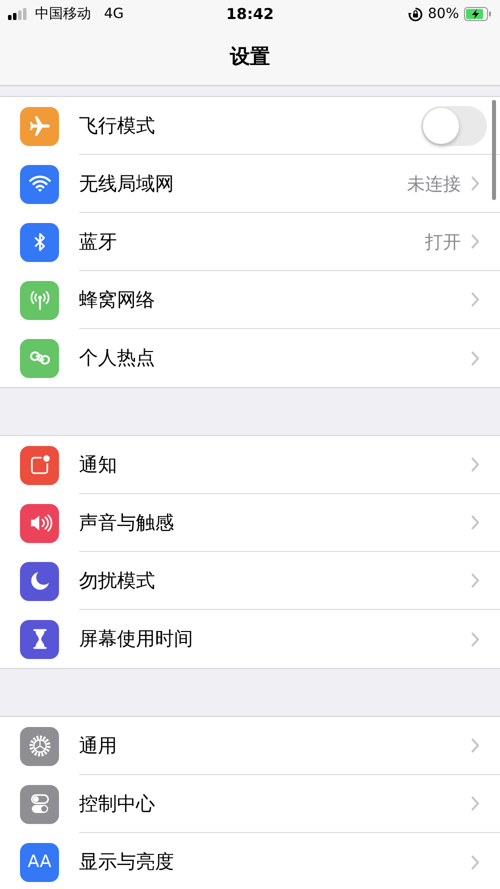 This screenshot has height=889, width=500. Describe the element at coordinates (117, 804) in the screenshot. I see `row-label: 控制中心` at that location.